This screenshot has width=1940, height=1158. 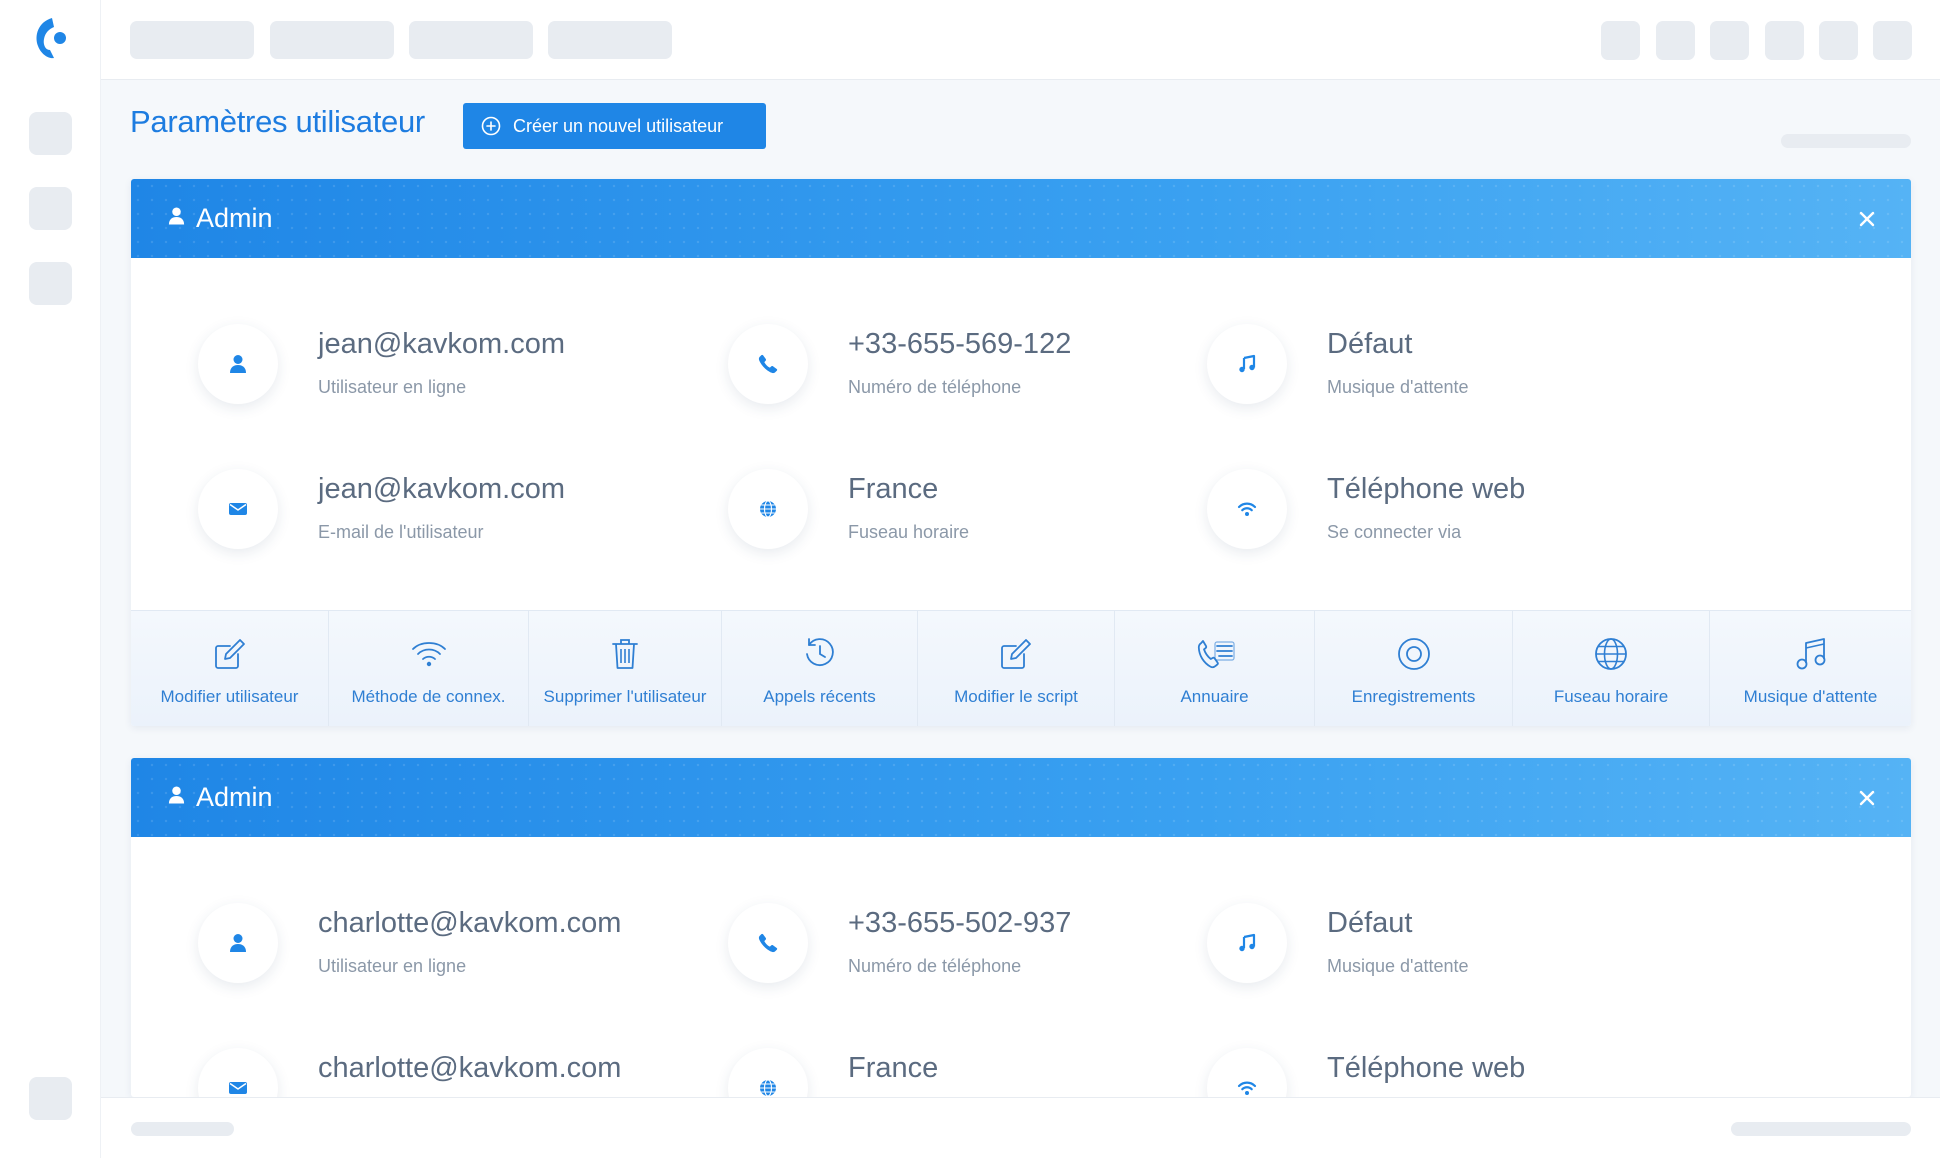 I want to click on delete-user-action: Supprimer l'utilisateur, so click(x=625, y=668).